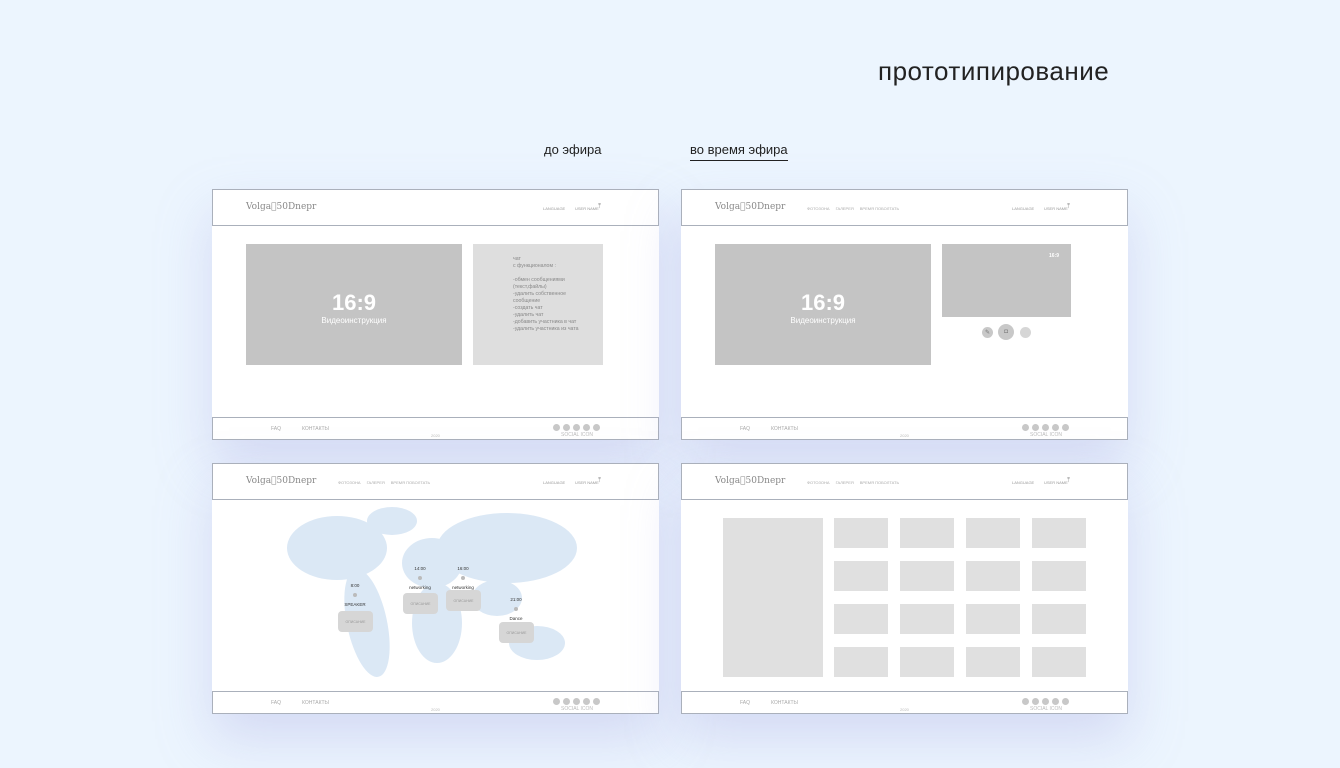 This screenshot has width=1340, height=768. I want to click on video-caption: Видеоинструкция, so click(354, 320).